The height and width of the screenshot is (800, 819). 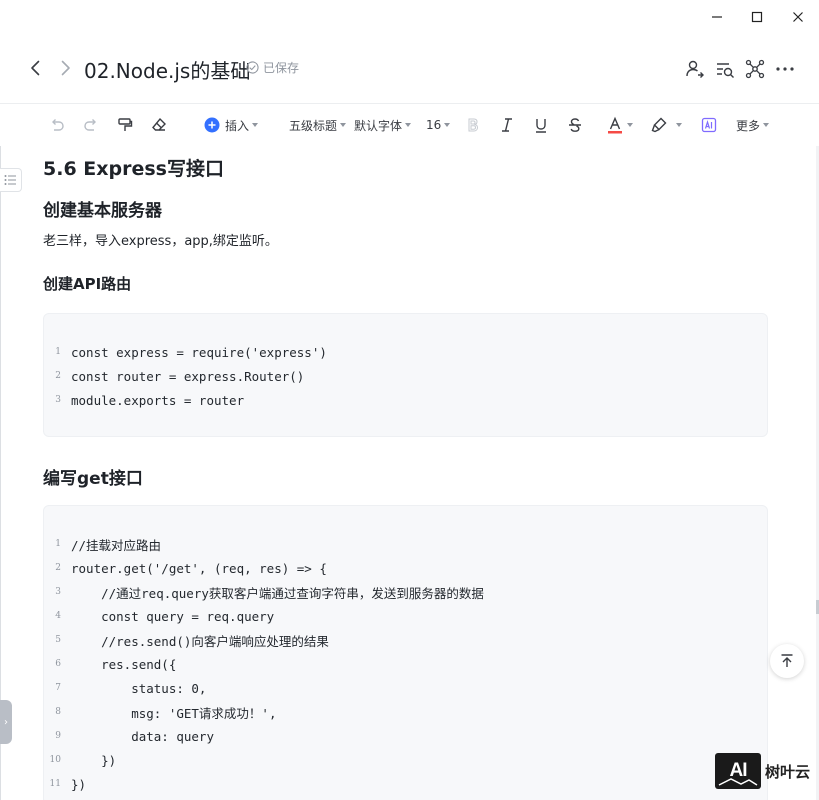 I want to click on outline-toggle, so click(x=11, y=180).